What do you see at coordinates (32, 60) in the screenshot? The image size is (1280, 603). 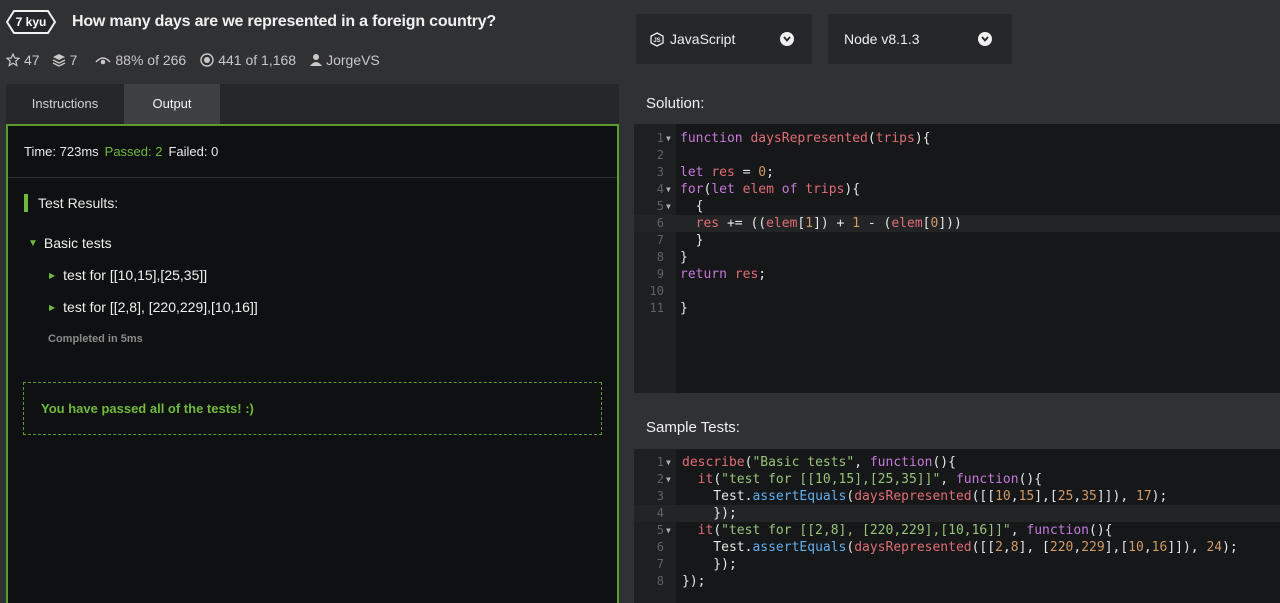 I see `stars-count: 47` at bounding box center [32, 60].